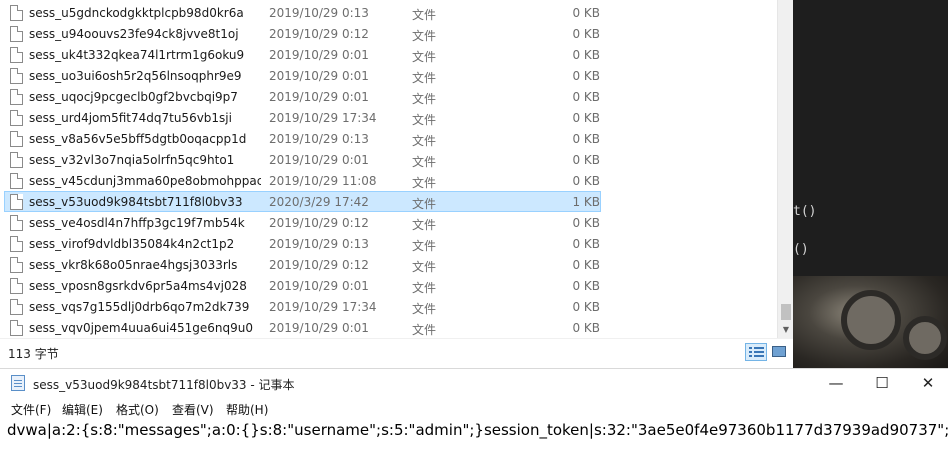 This screenshot has width=948, height=468. Describe the element at coordinates (785, 169) in the screenshot. I see `vertical-scrollbar: ▼` at that location.